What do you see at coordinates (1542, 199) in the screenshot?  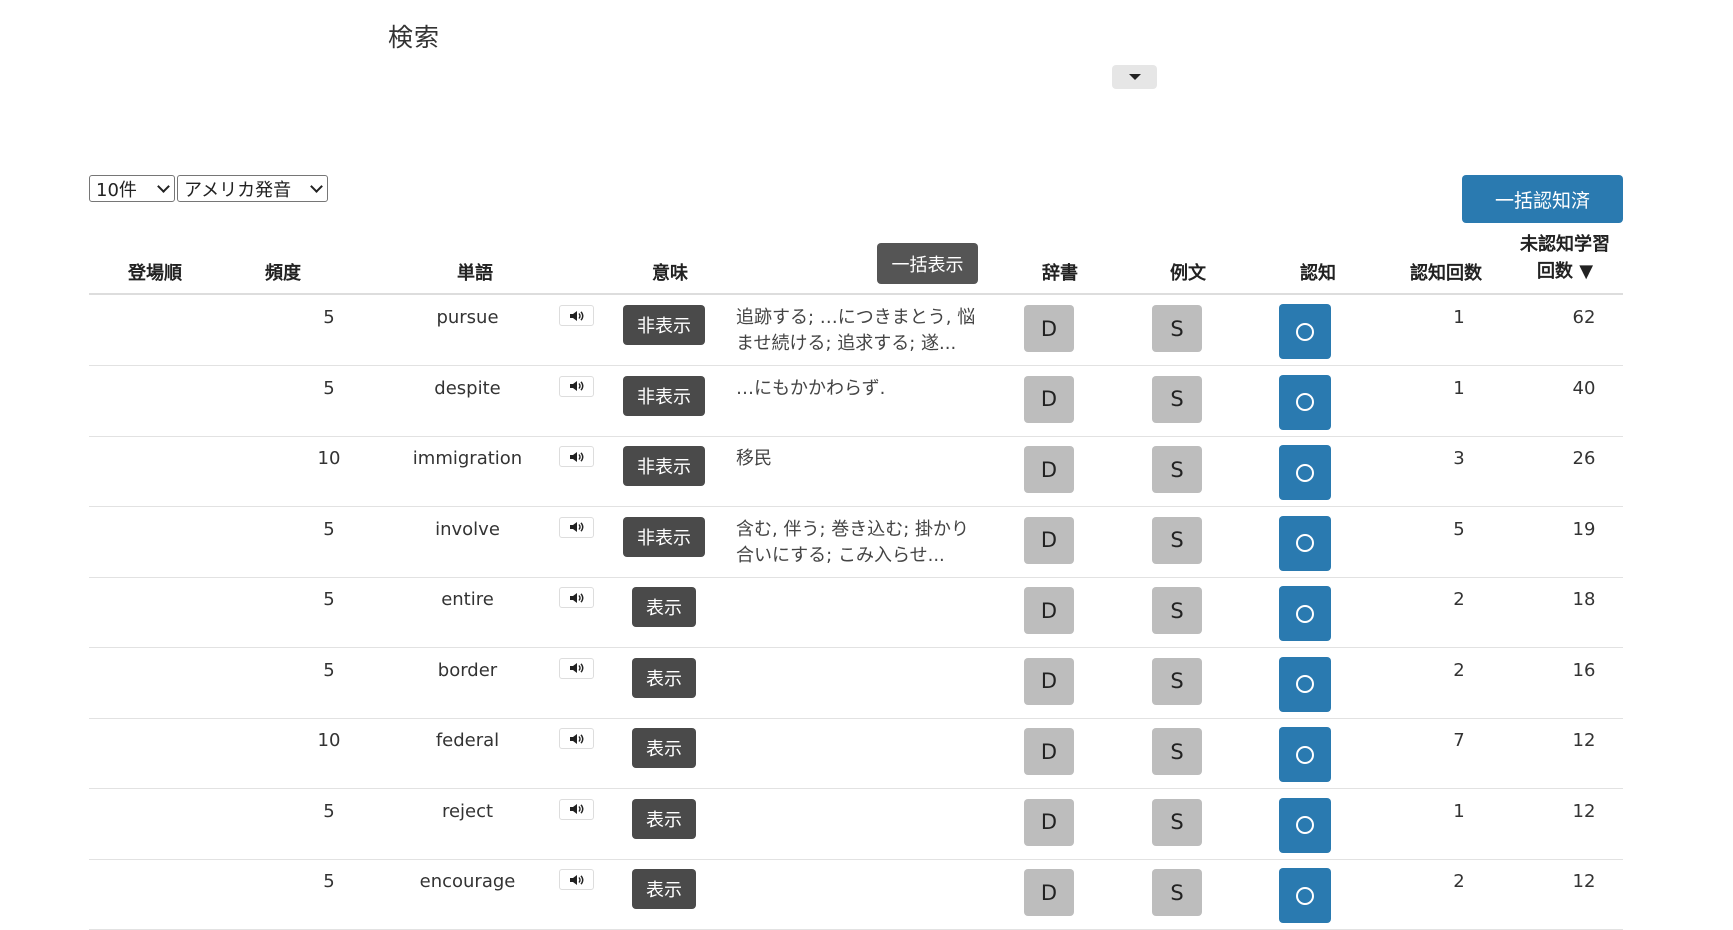 I see `bulk-known-button: 一括認知済` at bounding box center [1542, 199].